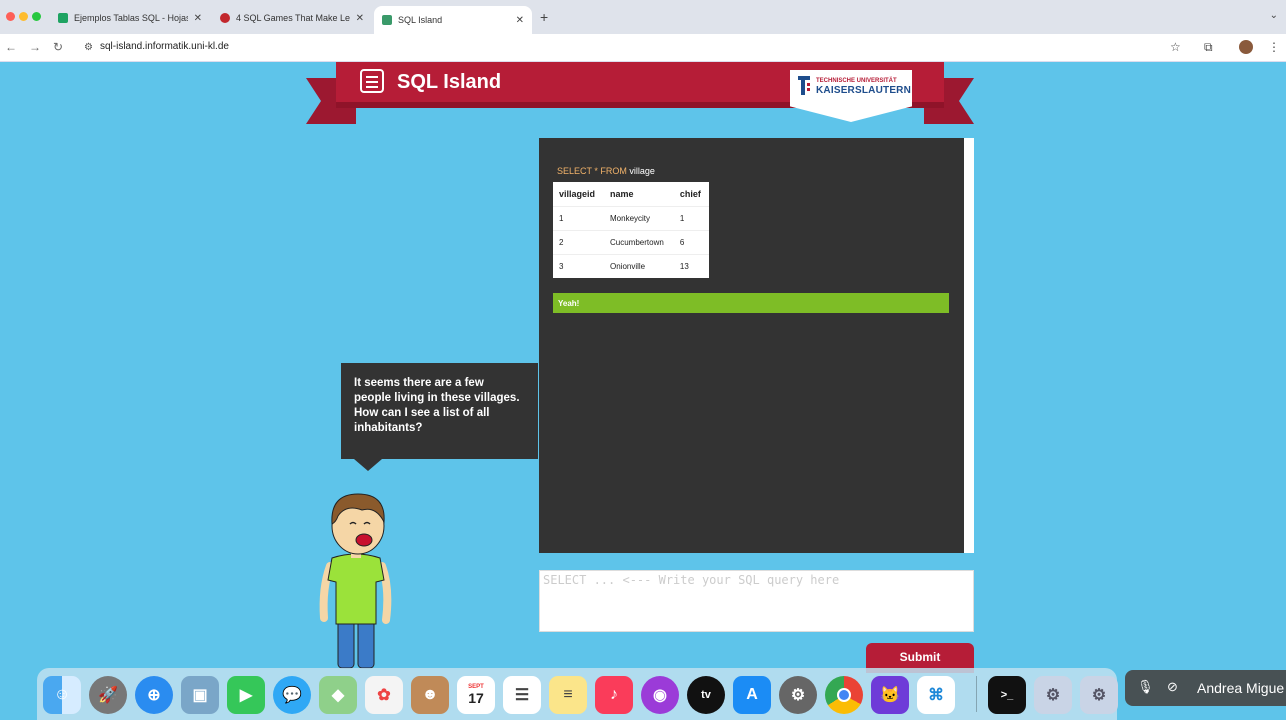  What do you see at coordinates (58, 47) in the screenshot?
I see `reload-icon: ↻` at bounding box center [58, 47].